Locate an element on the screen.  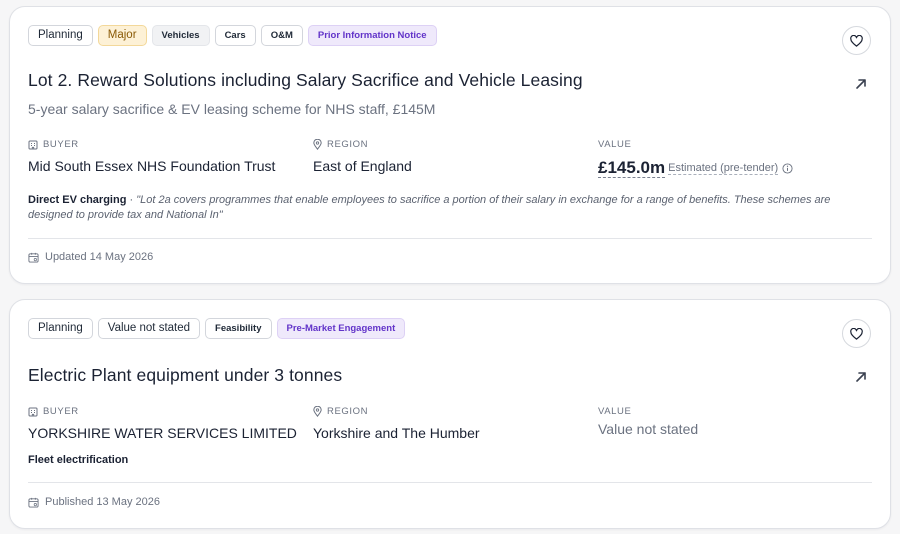
notice-type-tag: Prior Information Notice is located at coordinates (372, 35).